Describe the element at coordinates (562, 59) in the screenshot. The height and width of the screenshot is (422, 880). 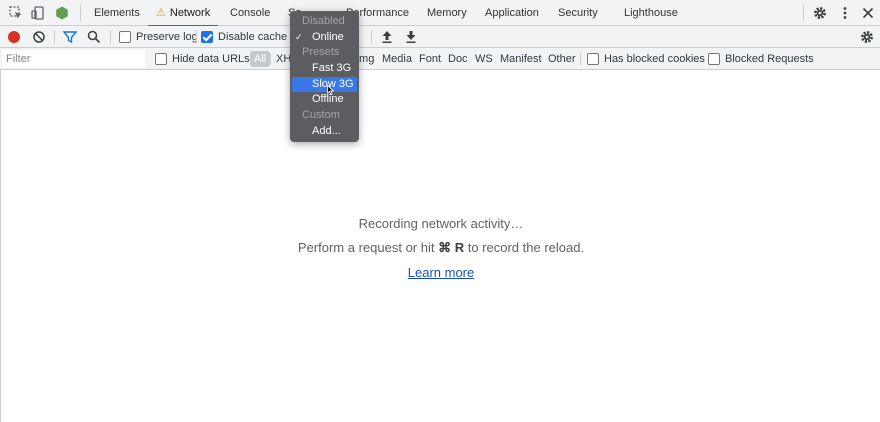
I see `type-filter-other: Other` at that location.